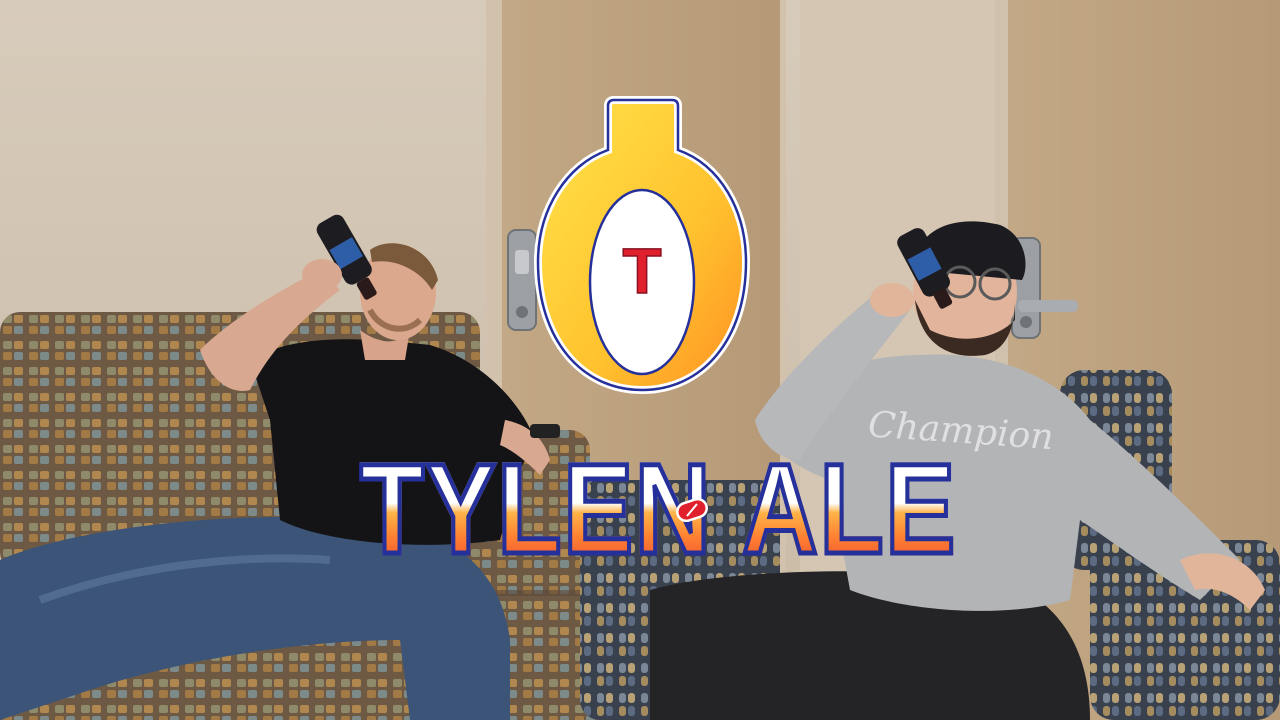 This screenshot has width=1280, height=720. I want to click on pill-icon, so click(692, 510).